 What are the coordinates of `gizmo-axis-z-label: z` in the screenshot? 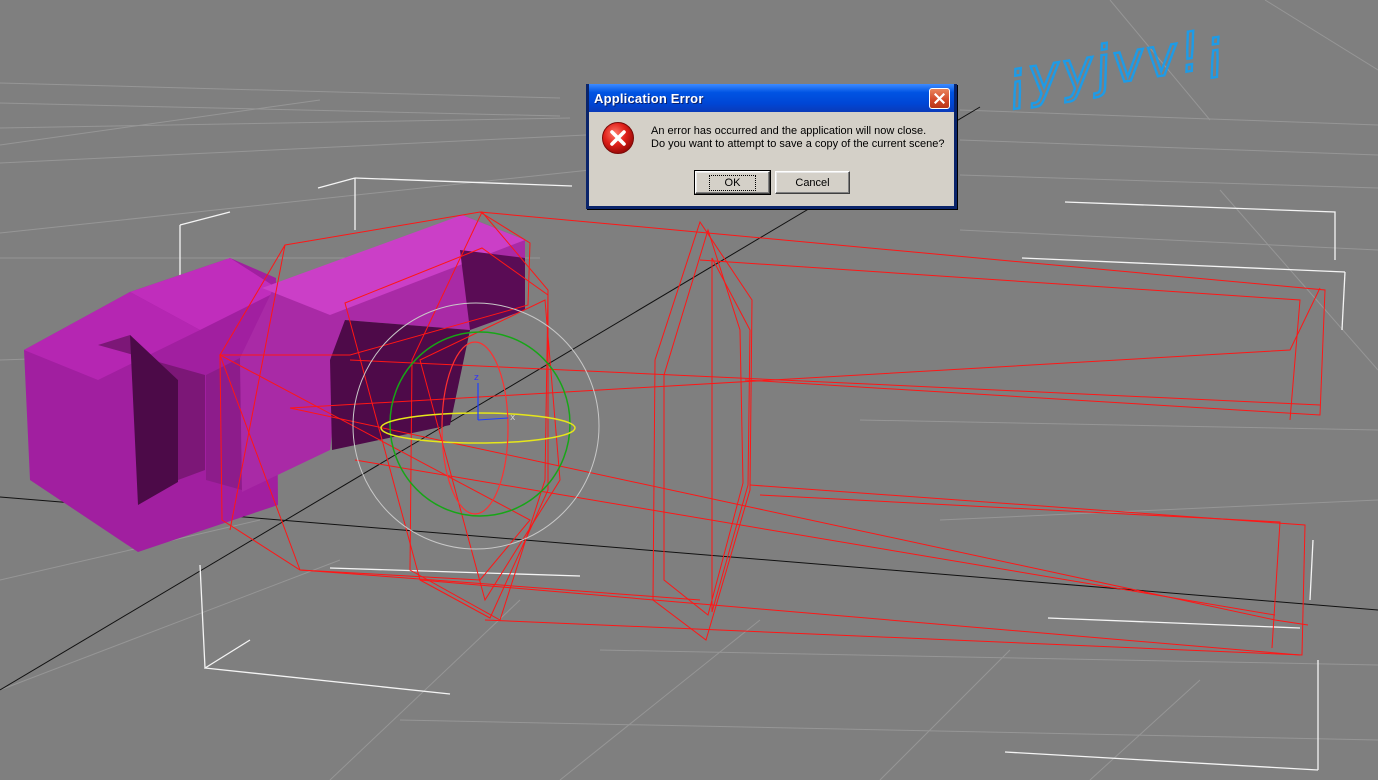 It's located at (476, 378).